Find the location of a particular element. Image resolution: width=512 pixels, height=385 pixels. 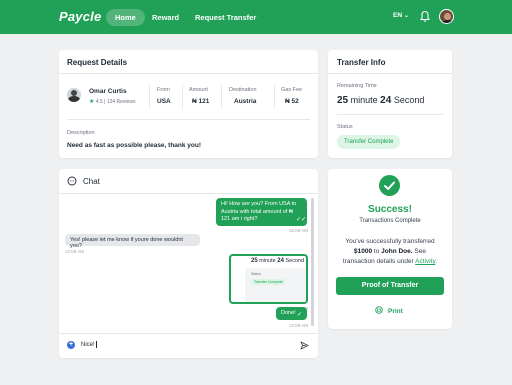

requester-rating: ★ 4.5 | 124 Reviews is located at coordinates (112, 102).